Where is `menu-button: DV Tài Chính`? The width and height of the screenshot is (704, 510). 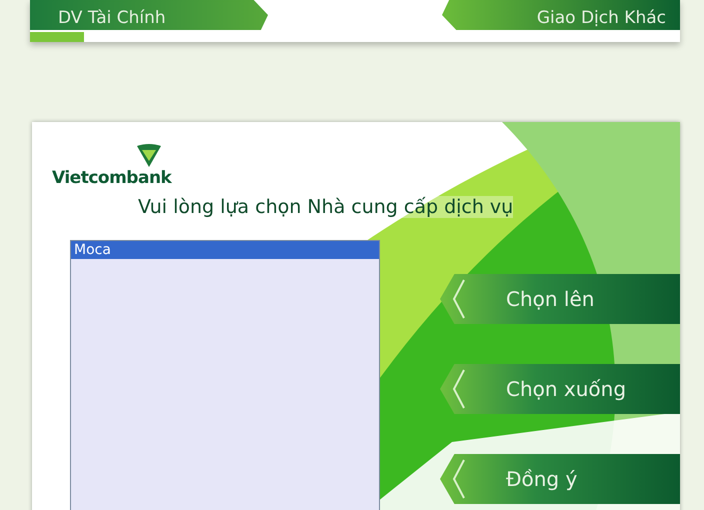 menu-button: DV Tài Chính is located at coordinates (149, 15).